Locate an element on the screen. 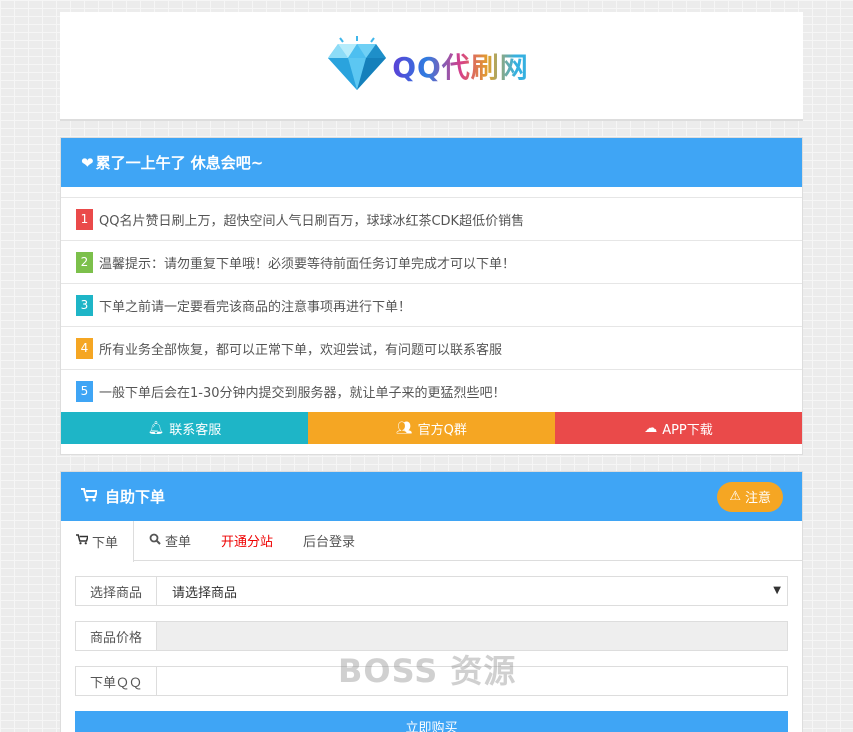 This screenshot has width=853, height=732. list-item: 3 下单之前请一定要看完该商品的注意事项再进行下单！ is located at coordinates (431, 304).